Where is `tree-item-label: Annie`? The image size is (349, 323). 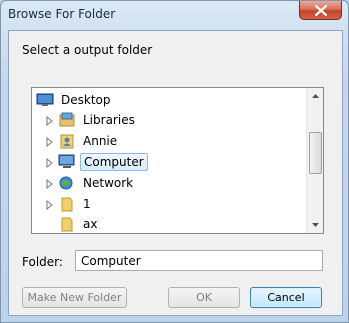
tree-item-label: Annie is located at coordinates (100, 141).